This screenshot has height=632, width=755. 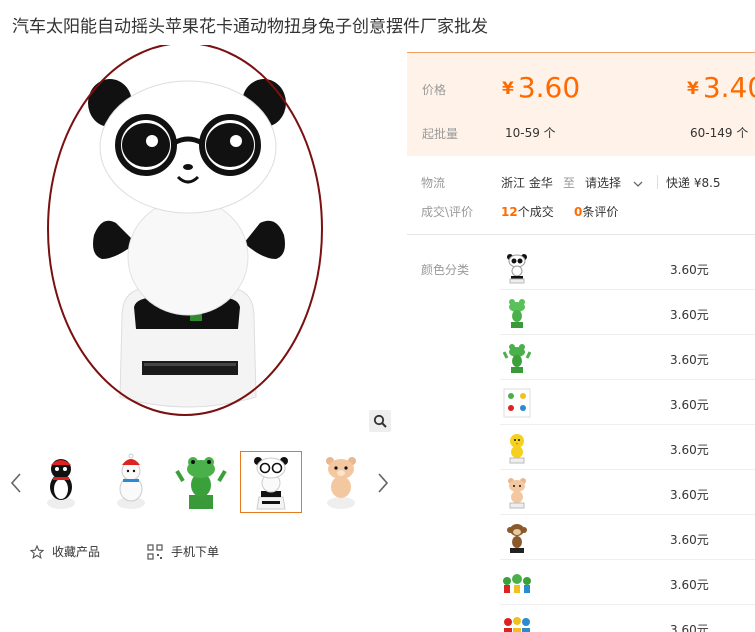 I want to click on sku-thumb-multi-figures, so click(x=517, y=621).